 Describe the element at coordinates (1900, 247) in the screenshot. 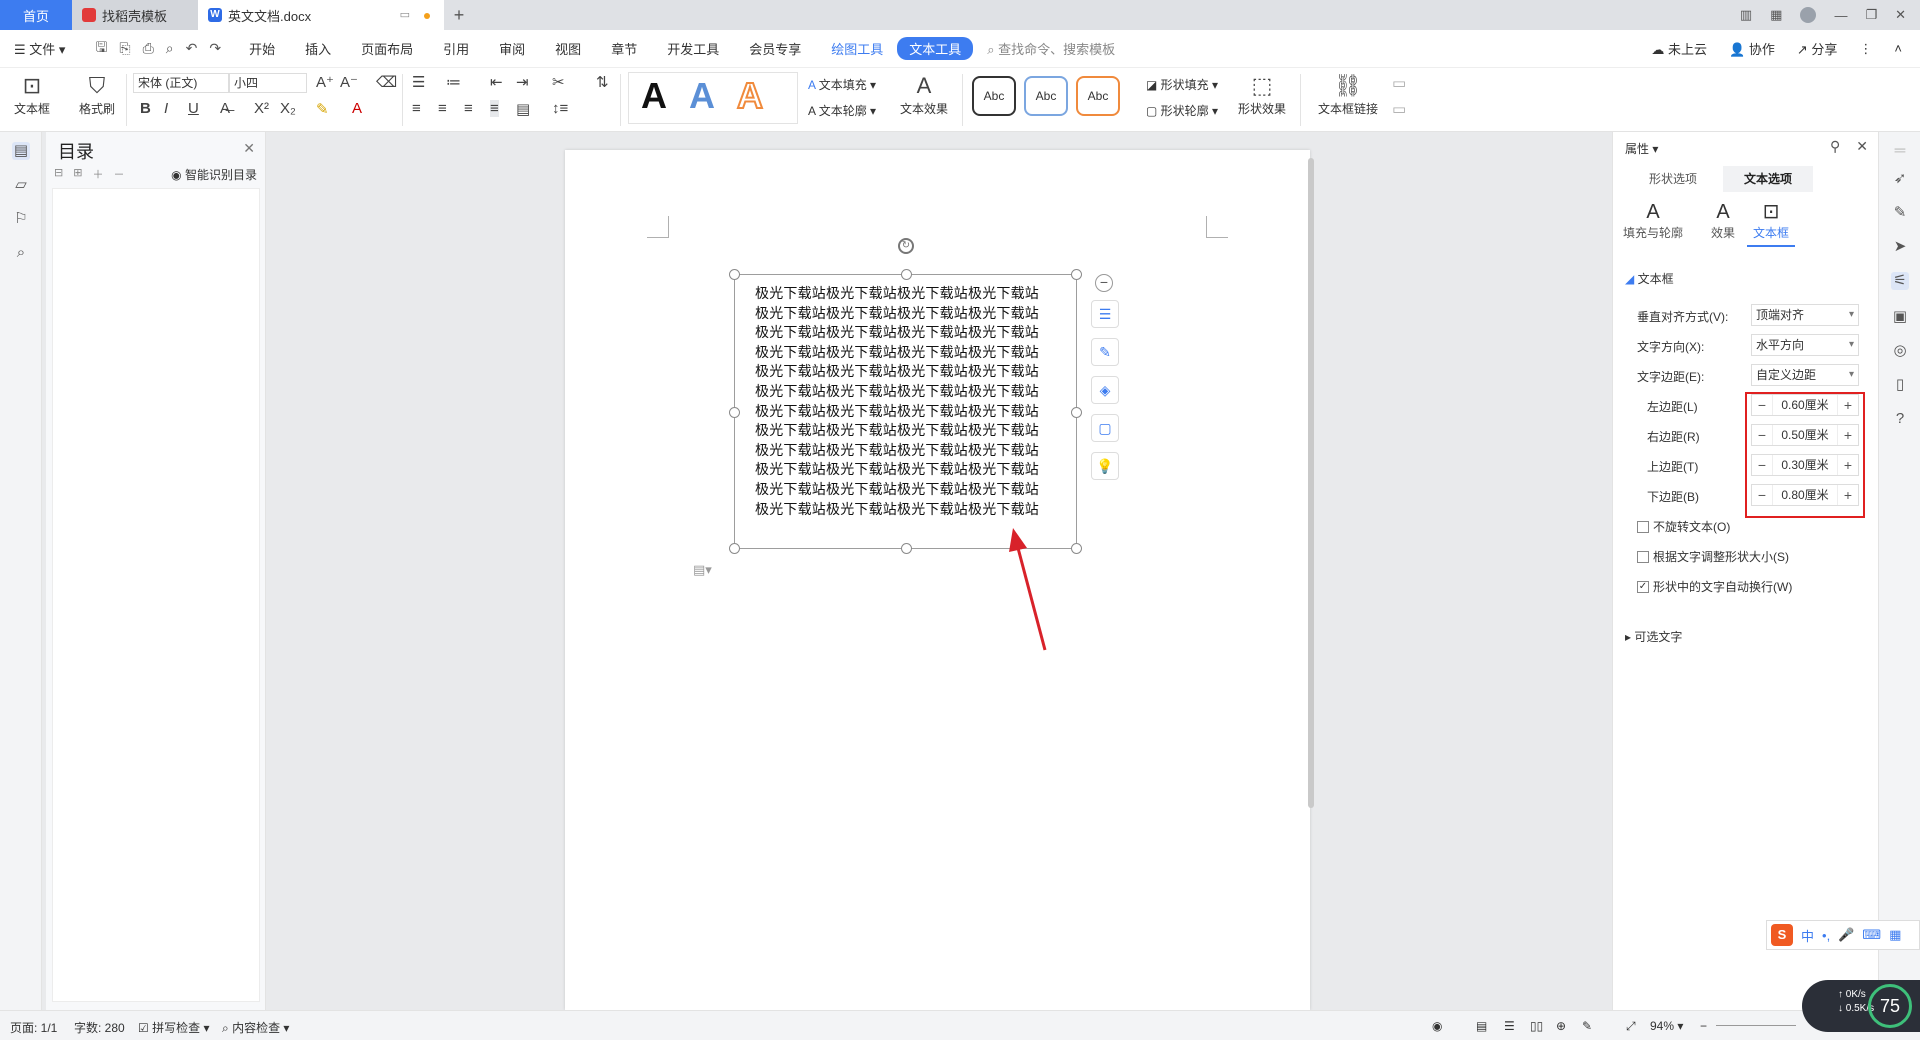

I see `cursor-icon: ➤` at that location.